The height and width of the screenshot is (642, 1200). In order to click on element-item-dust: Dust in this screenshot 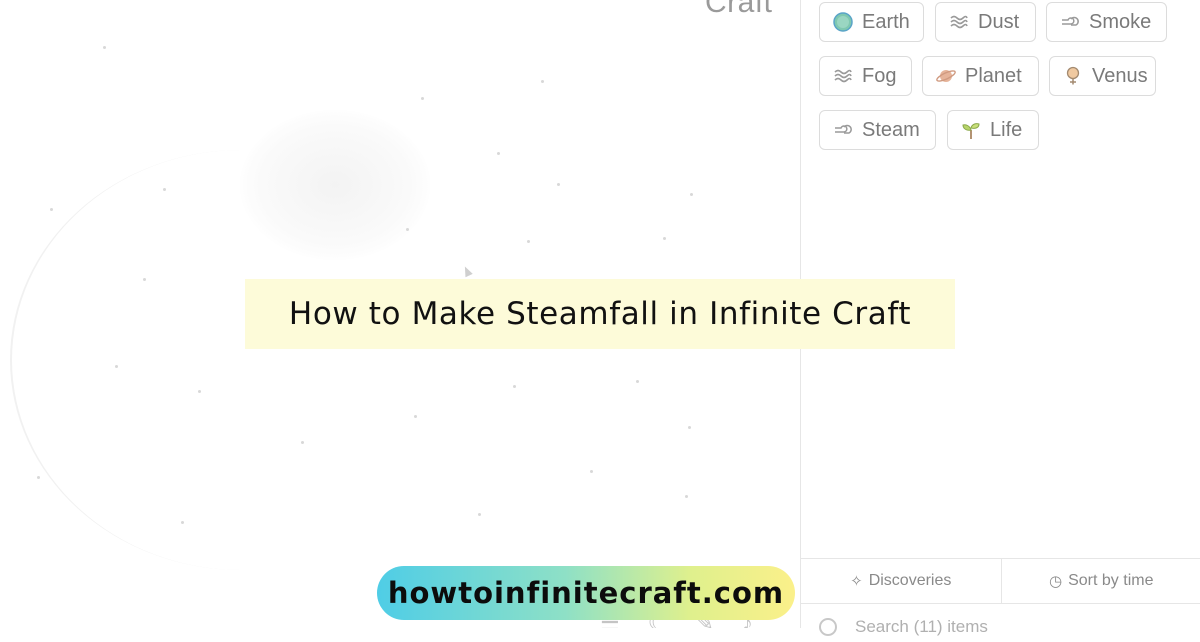, I will do `click(985, 22)`.